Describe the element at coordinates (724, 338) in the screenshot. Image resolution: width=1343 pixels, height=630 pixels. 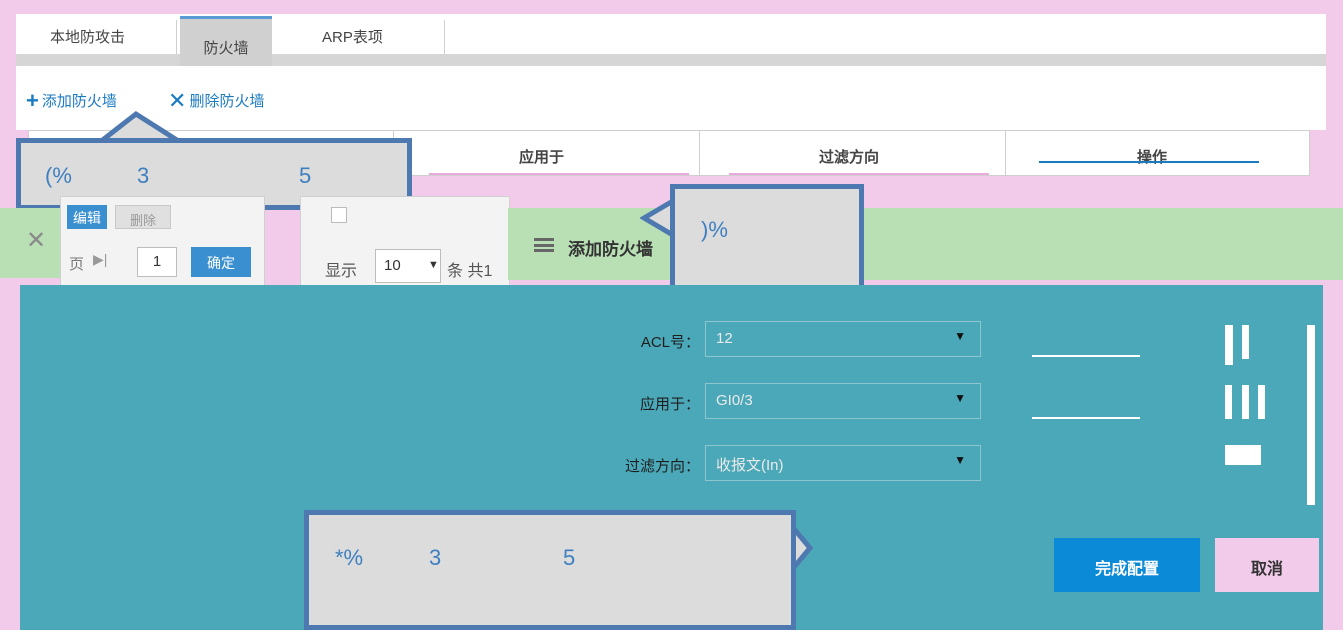
I see `acl-number-value: 12` at that location.